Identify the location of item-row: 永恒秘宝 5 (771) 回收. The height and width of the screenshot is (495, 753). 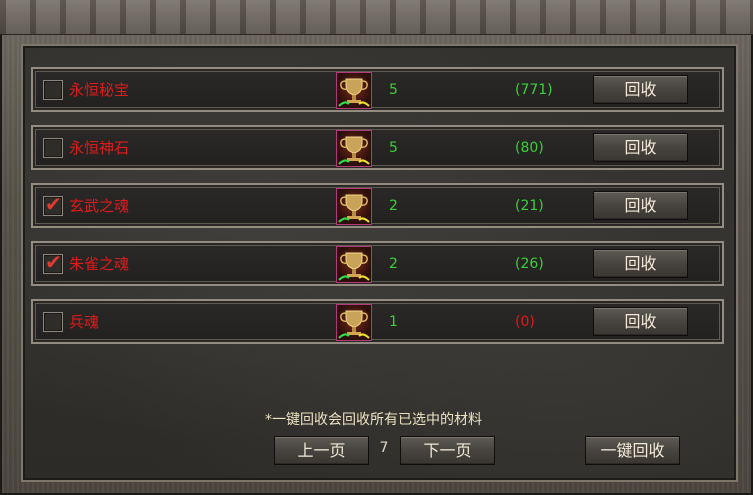
(377, 89).